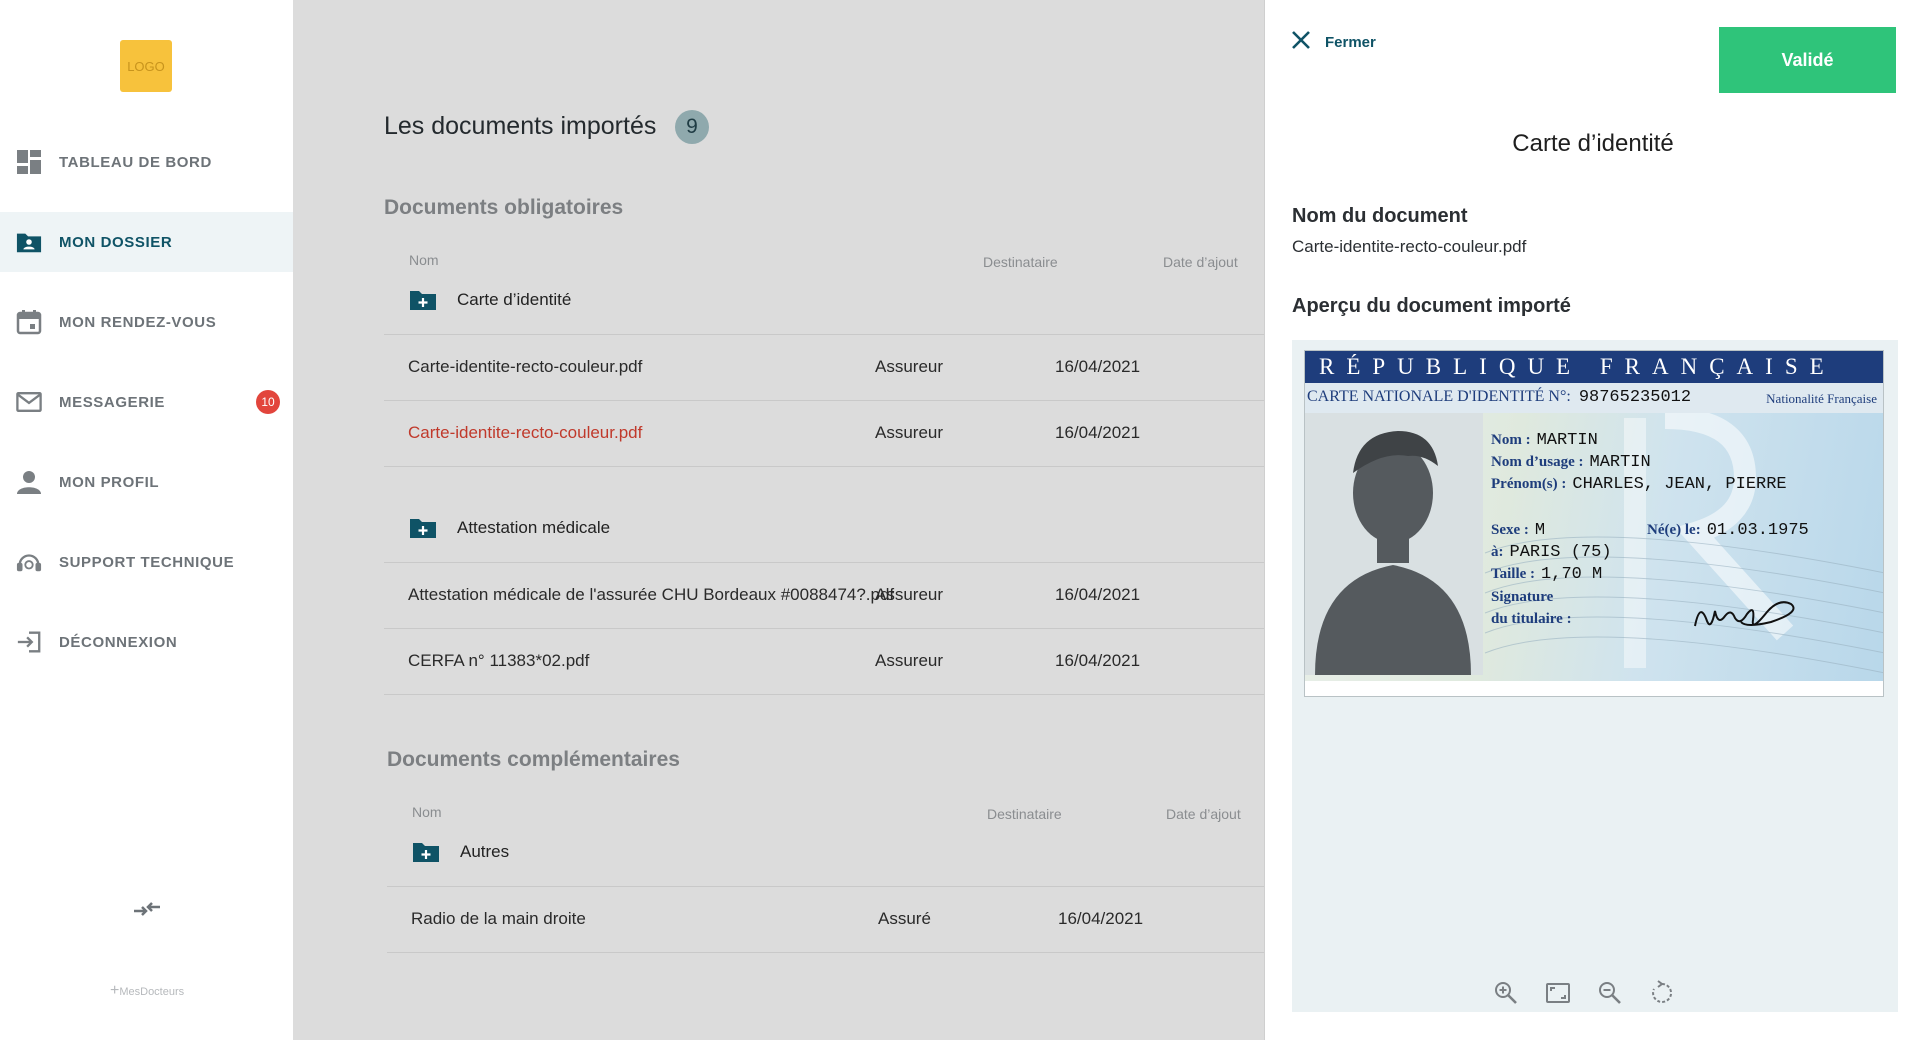 This screenshot has width=1920, height=1040. What do you see at coordinates (109, 482) in the screenshot?
I see `sidebar-item-label: MON PROFIL` at bounding box center [109, 482].